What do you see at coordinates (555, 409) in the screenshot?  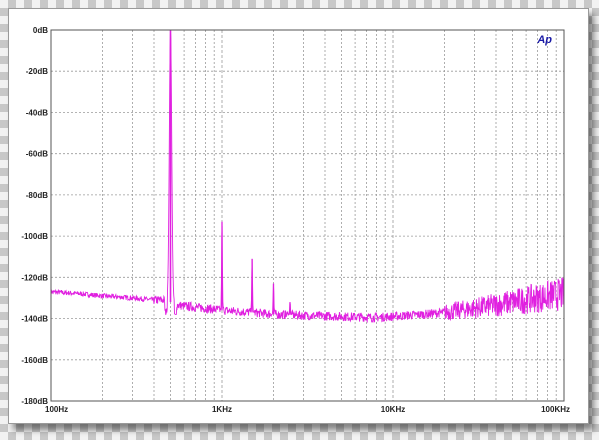 I see `x-tick-label: 100KHz` at bounding box center [555, 409].